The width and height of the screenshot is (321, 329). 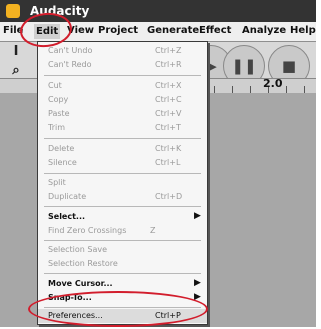 I want to click on menu-item-selection-restore: Selection Restore, so click(x=122, y=264).